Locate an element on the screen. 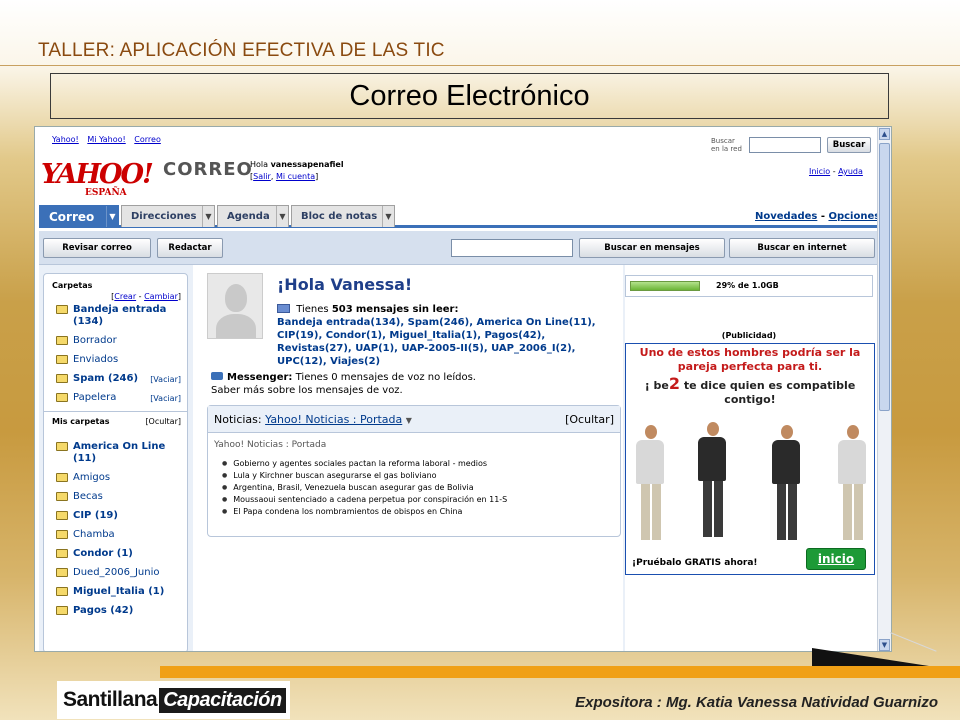 The image size is (960, 720). folder-item: Enviados is located at coordinates (115, 360).